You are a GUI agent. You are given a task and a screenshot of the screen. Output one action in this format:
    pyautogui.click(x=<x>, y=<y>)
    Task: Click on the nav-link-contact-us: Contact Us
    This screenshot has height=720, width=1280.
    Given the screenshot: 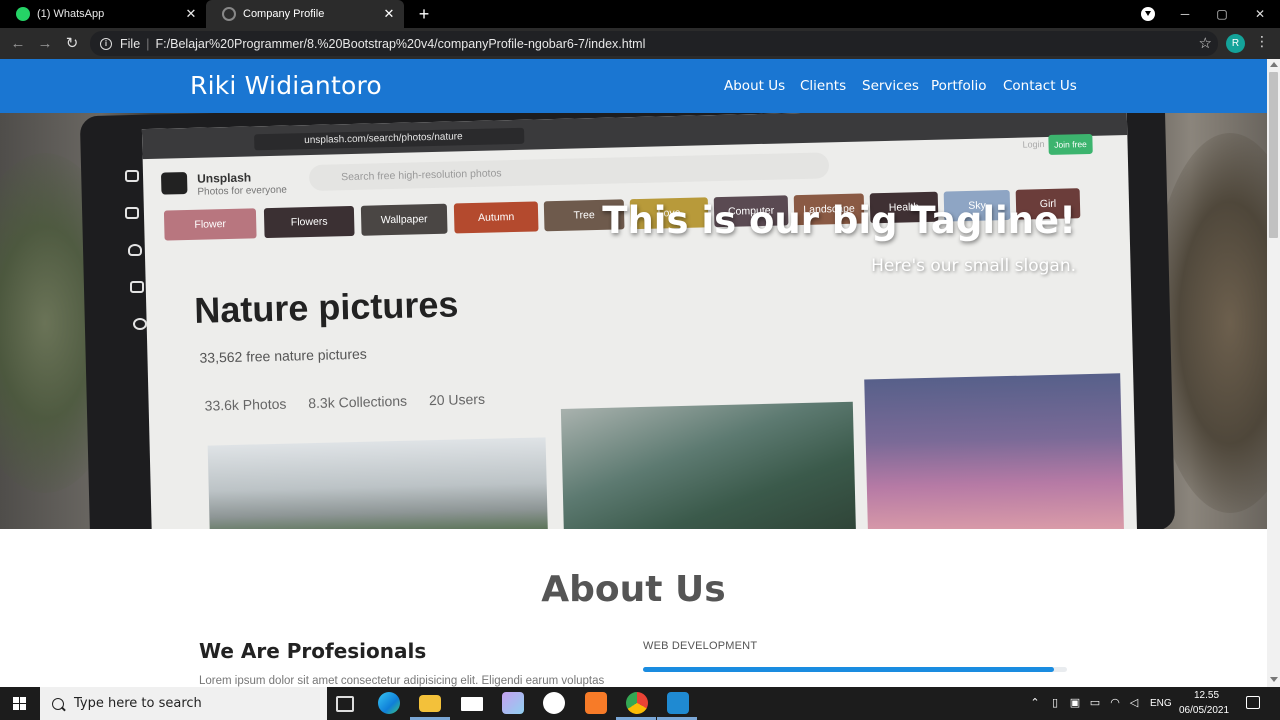 What is the action you would take?
    pyautogui.click(x=1040, y=86)
    